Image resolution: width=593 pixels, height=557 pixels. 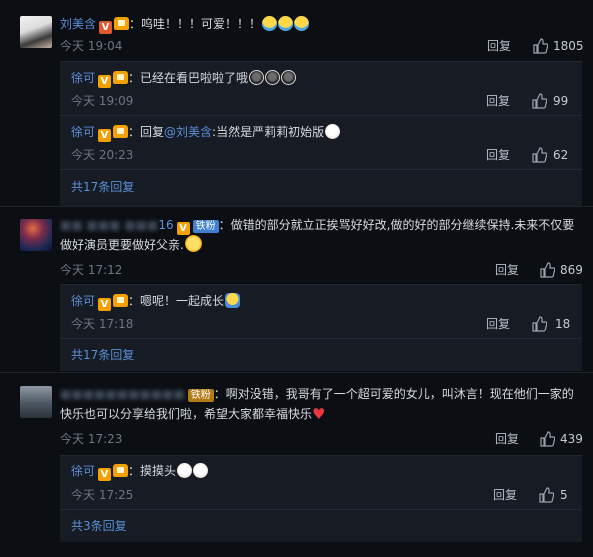 I want to click on reply-body: 徐可 V ：嗯呢！一起成长, so click(x=156, y=301).